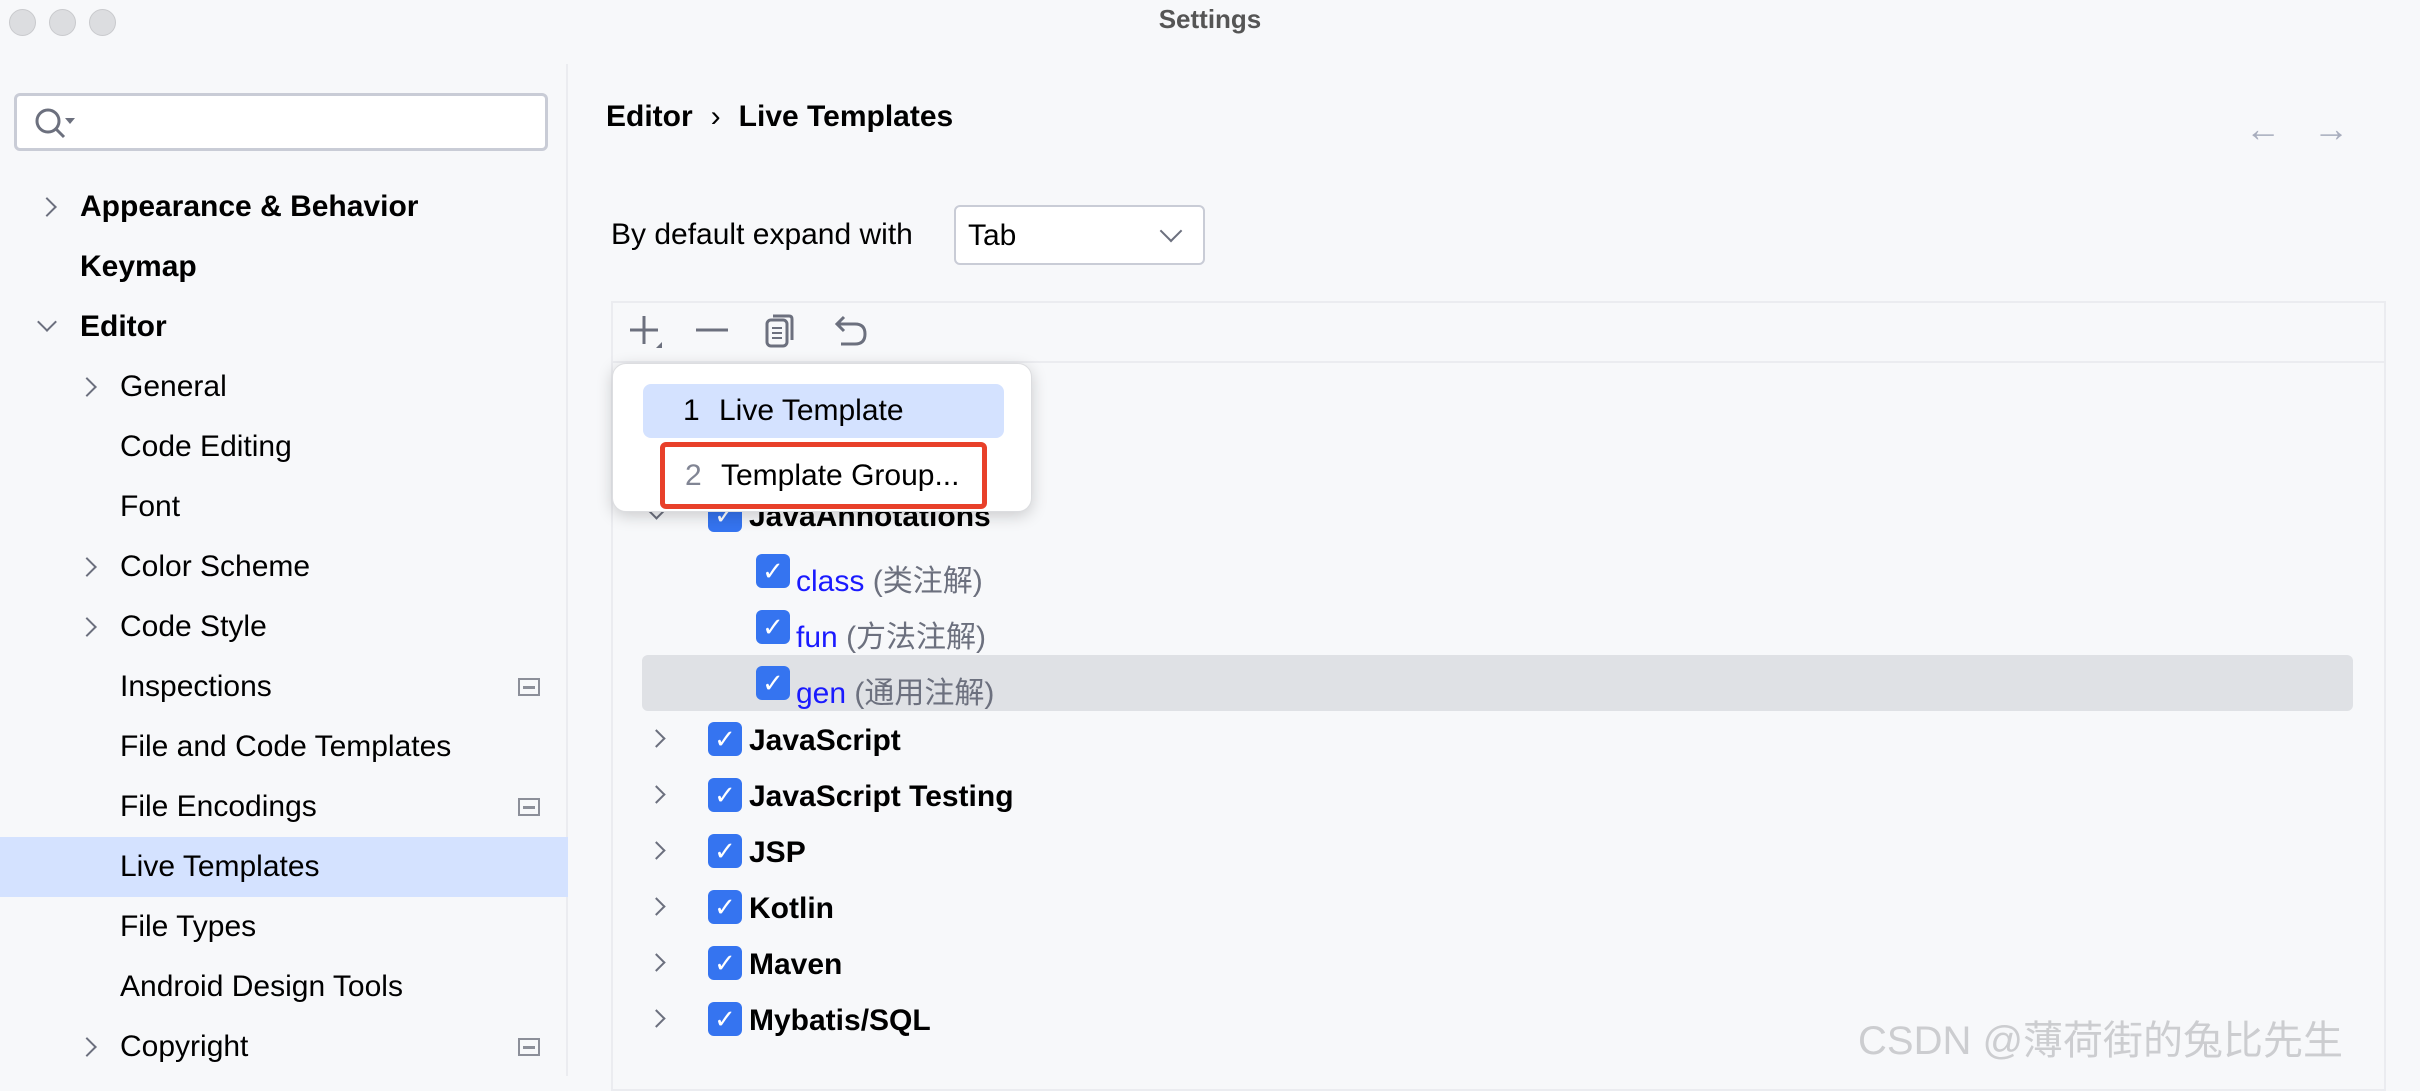 The image size is (2420, 1091). Describe the element at coordinates (1498, 795) in the screenshot. I see `template-group-row: ✓ JavaScript Testing` at that location.